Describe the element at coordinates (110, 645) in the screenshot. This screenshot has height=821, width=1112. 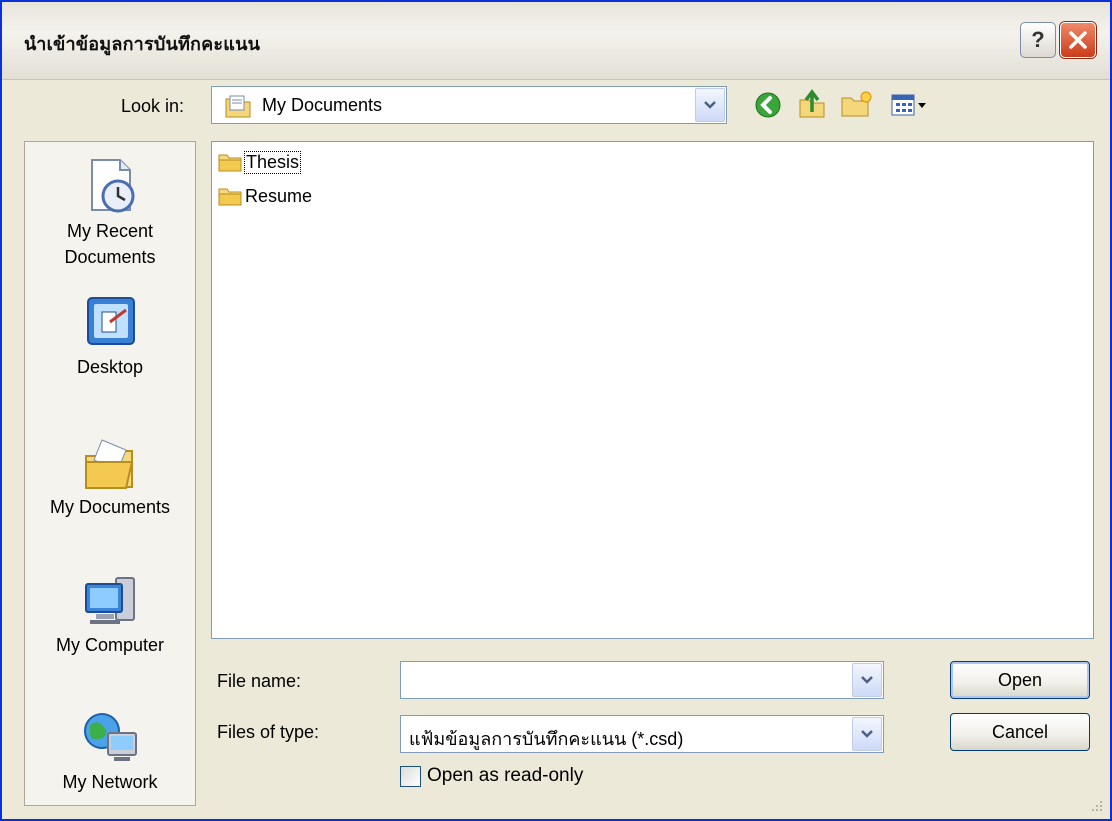
I see `places-item-label: My Computer` at that location.